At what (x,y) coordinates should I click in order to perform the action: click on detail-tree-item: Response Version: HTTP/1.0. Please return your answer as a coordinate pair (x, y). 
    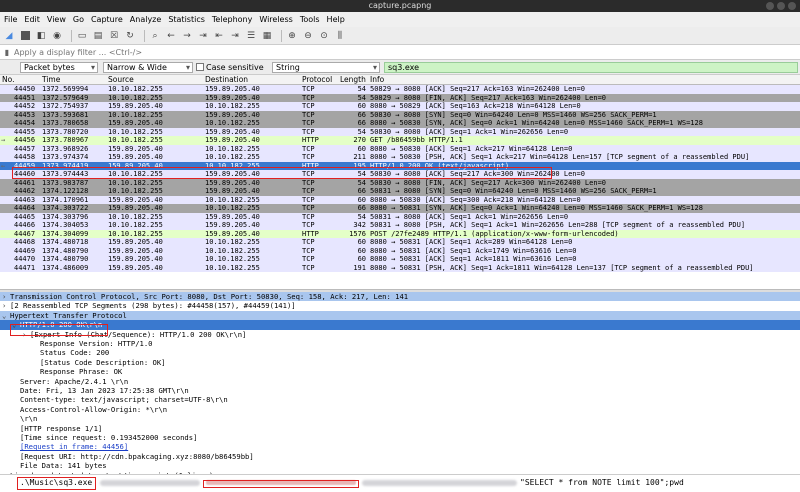
    Looking at the image, I should click on (400, 343).